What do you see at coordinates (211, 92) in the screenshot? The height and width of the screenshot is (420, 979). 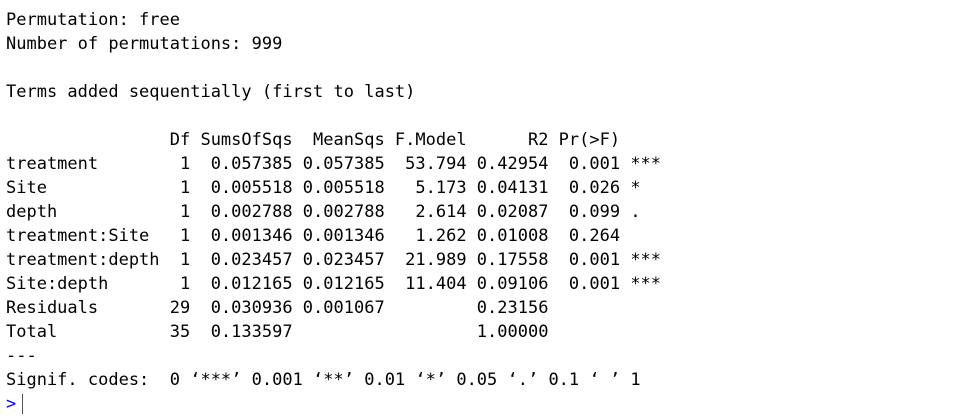 I see `terms-note-line: Terms added sequentially (first to last)` at bounding box center [211, 92].